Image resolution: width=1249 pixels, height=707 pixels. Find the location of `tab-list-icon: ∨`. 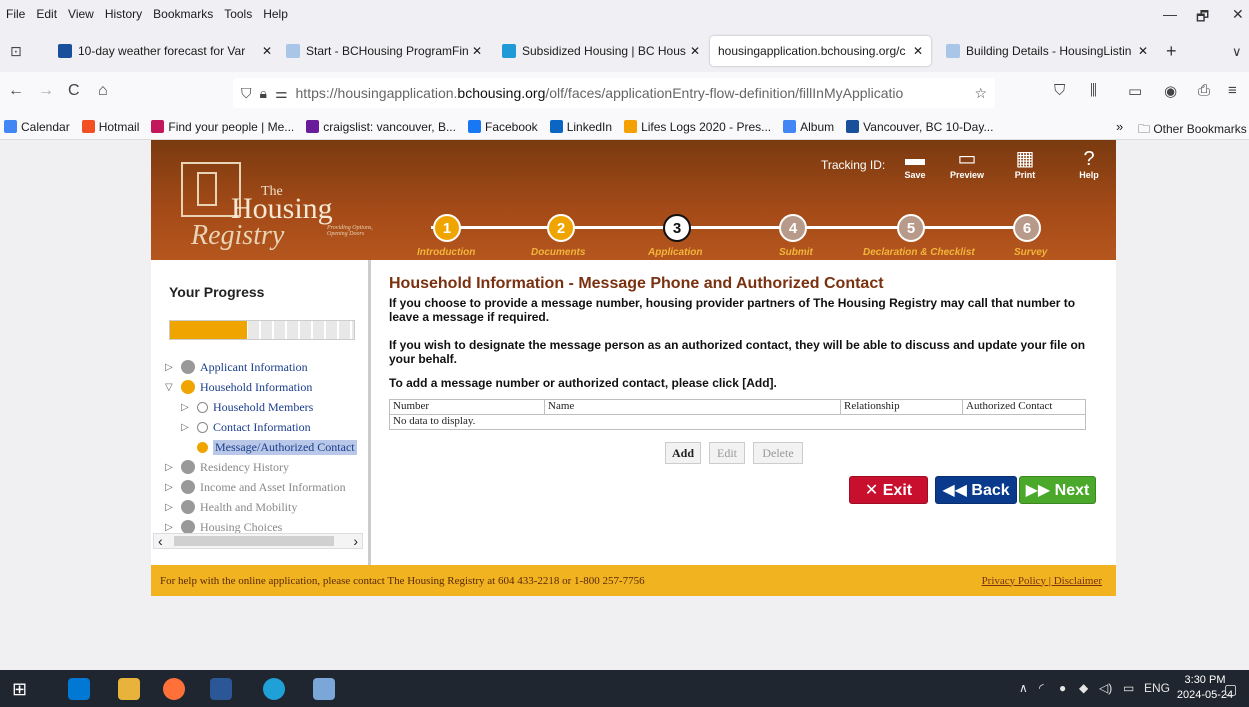

tab-list-icon: ∨ is located at coordinates (1237, 52).